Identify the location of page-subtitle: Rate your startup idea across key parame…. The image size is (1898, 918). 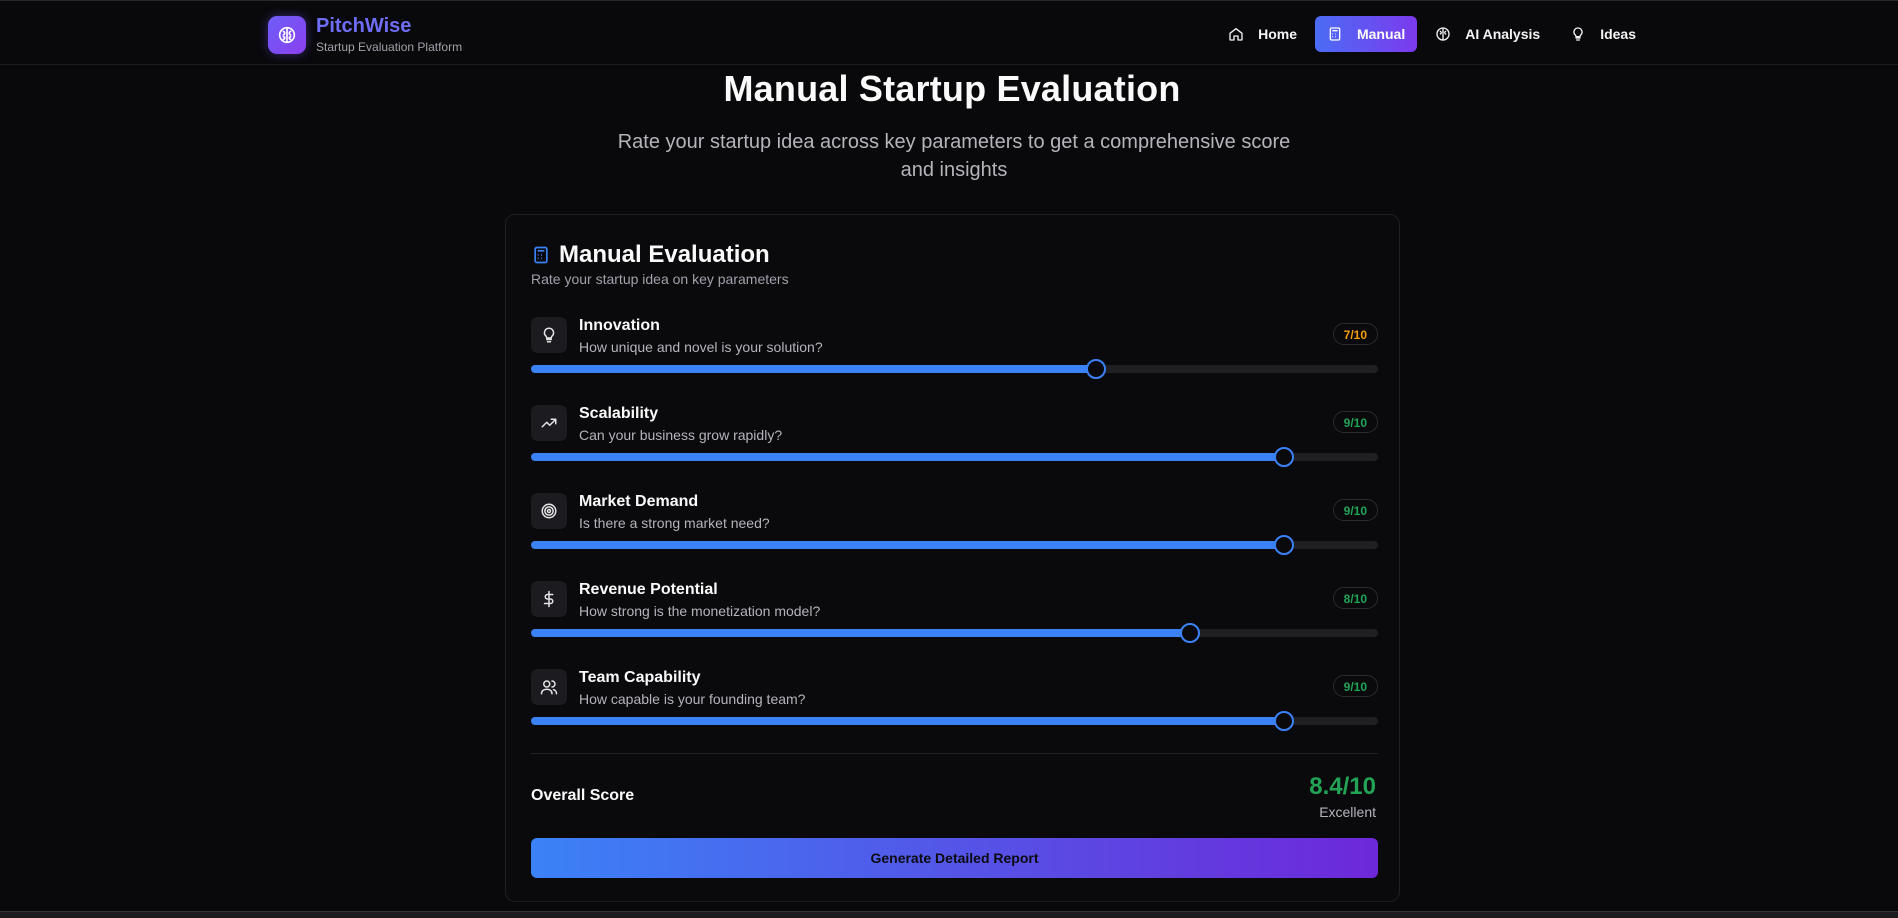
(954, 156).